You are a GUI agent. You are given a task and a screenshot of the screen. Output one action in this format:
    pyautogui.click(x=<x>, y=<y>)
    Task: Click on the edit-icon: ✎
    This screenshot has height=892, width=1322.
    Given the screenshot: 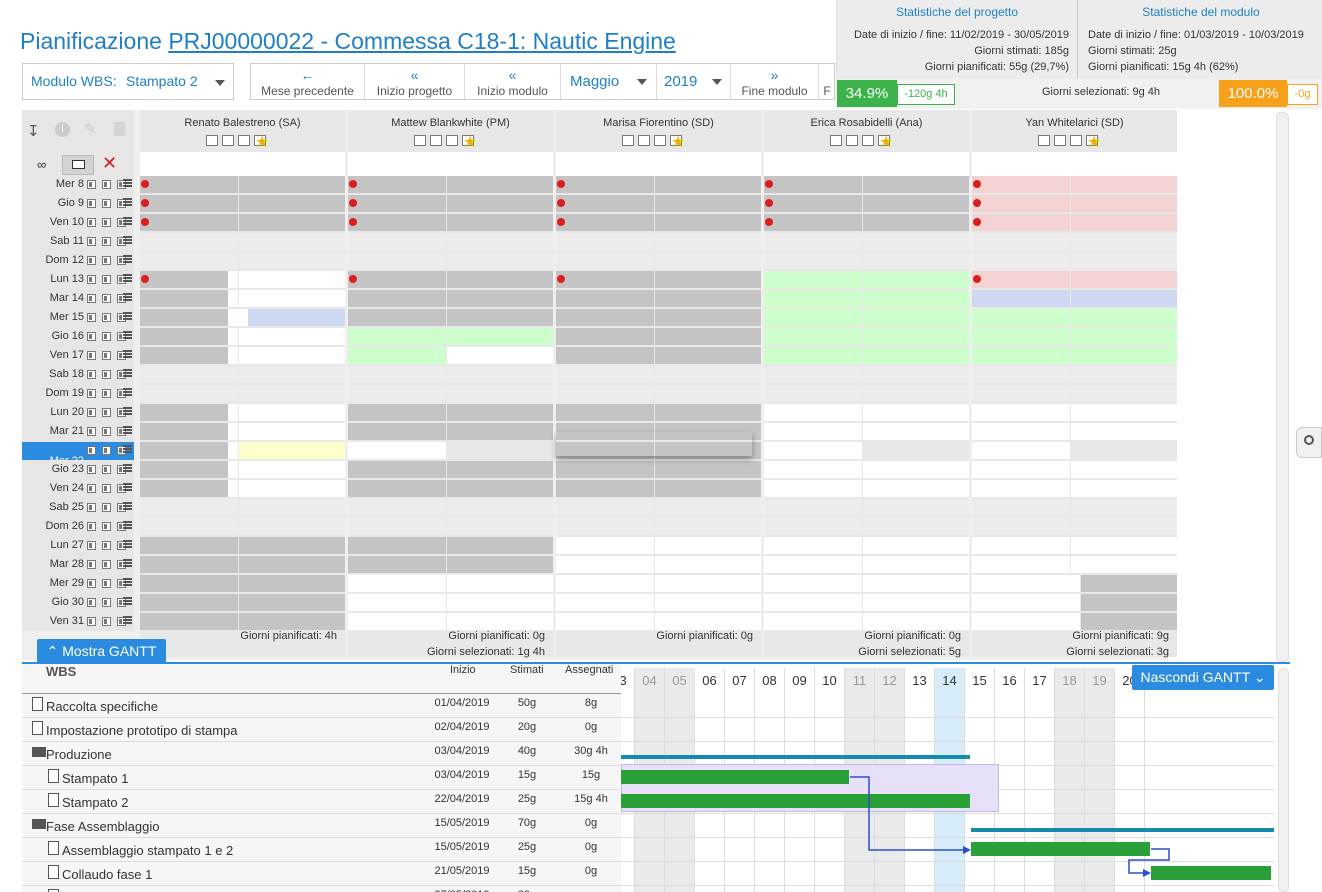 What is the action you would take?
    pyautogui.click(x=90, y=129)
    